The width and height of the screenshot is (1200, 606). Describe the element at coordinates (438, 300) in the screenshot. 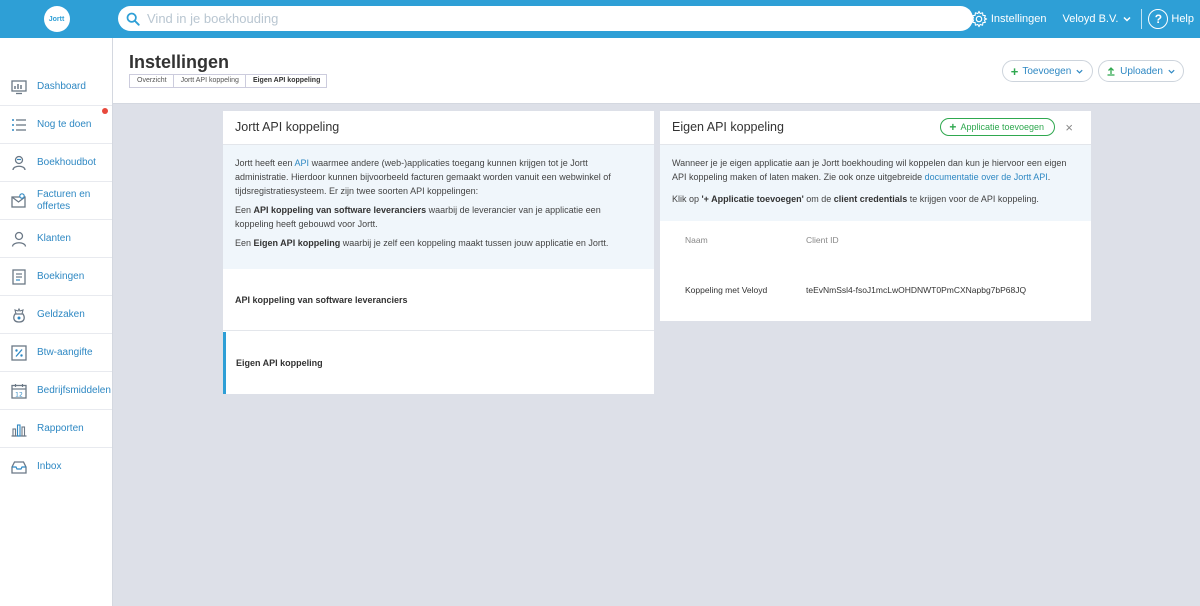

I see `row-software-leveranciers: API koppeling van software leveranciers` at that location.